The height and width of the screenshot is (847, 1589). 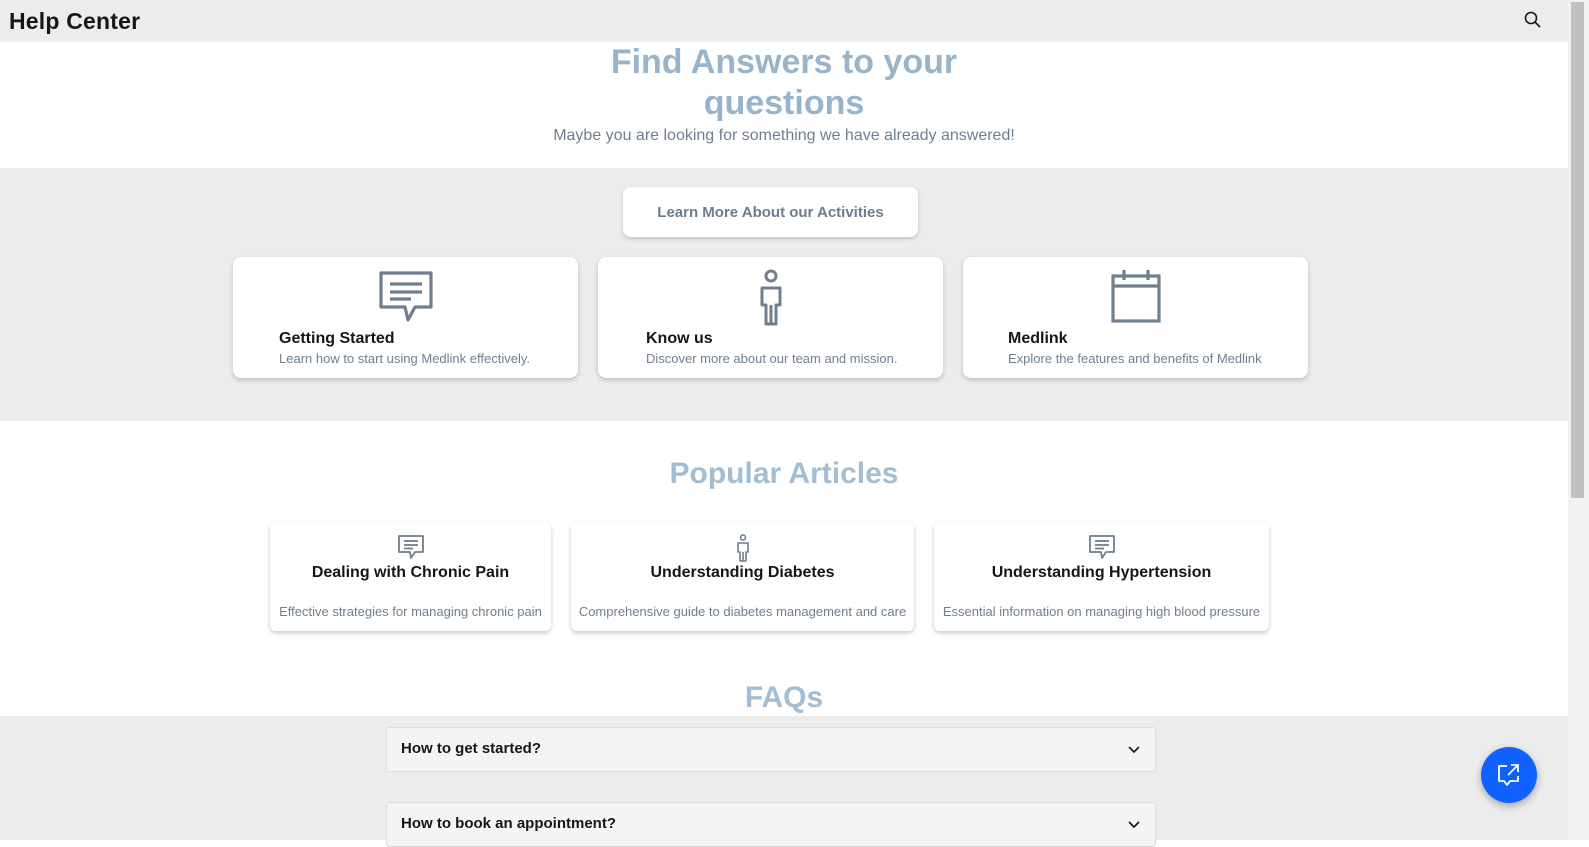 What do you see at coordinates (742, 572) in the screenshot?
I see `article-title: Understanding Diabetes` at bounding box center [742, 572].